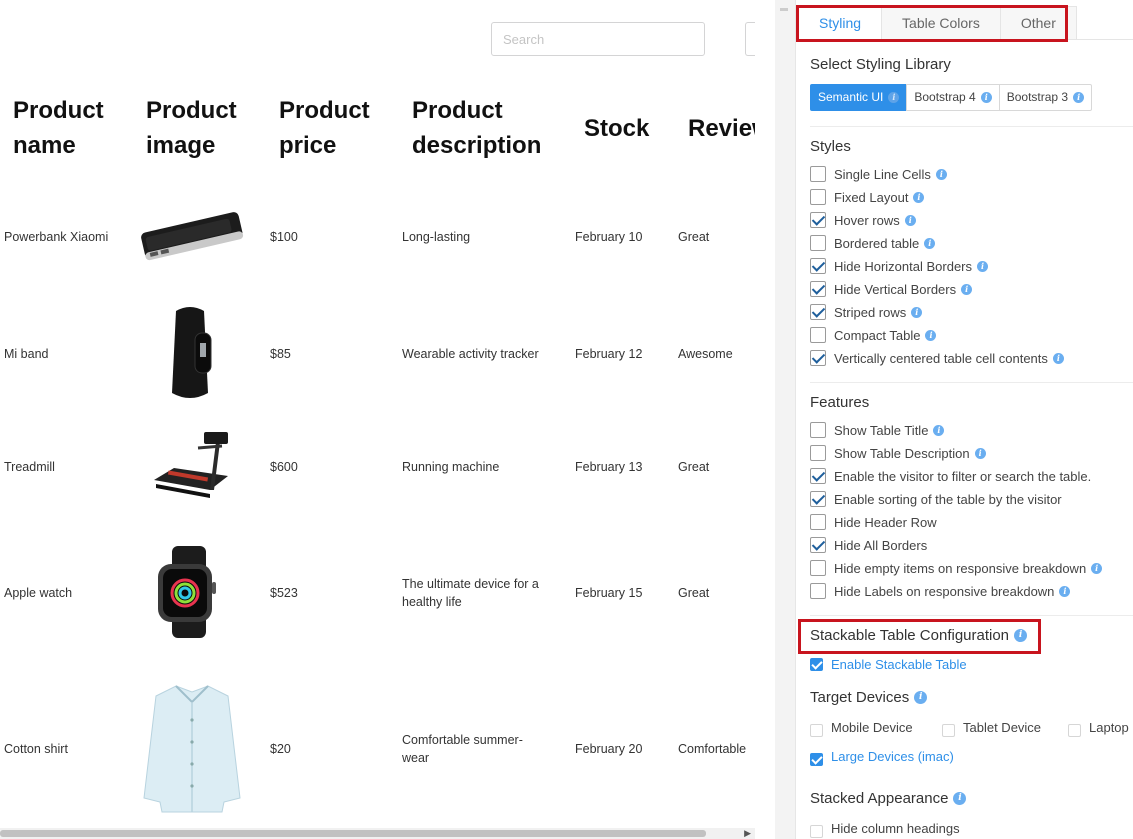  What do you see at coordinates (866, 312) in the screenshot?
I see `option-striped-rows: Striped rows i` at bounding box center [866, 312].